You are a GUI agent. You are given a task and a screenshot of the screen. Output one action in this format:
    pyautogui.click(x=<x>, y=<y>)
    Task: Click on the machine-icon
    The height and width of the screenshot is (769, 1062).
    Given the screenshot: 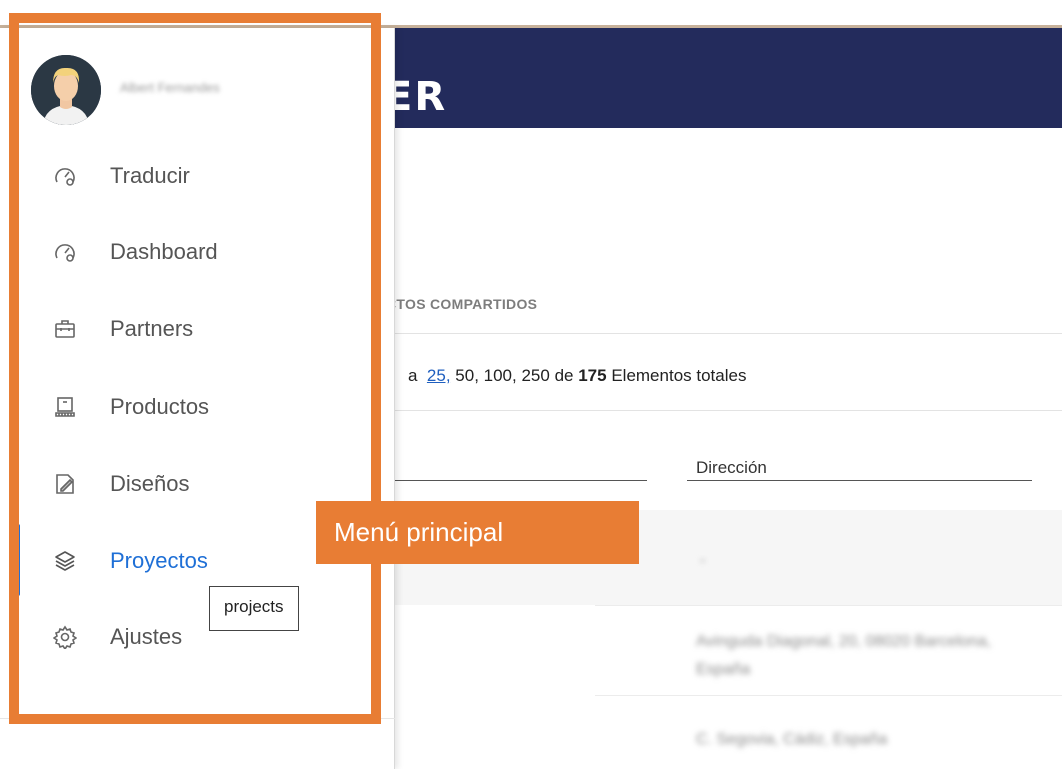 What is the action you would take?
    pyautogui.click(x=65, y=407)
    